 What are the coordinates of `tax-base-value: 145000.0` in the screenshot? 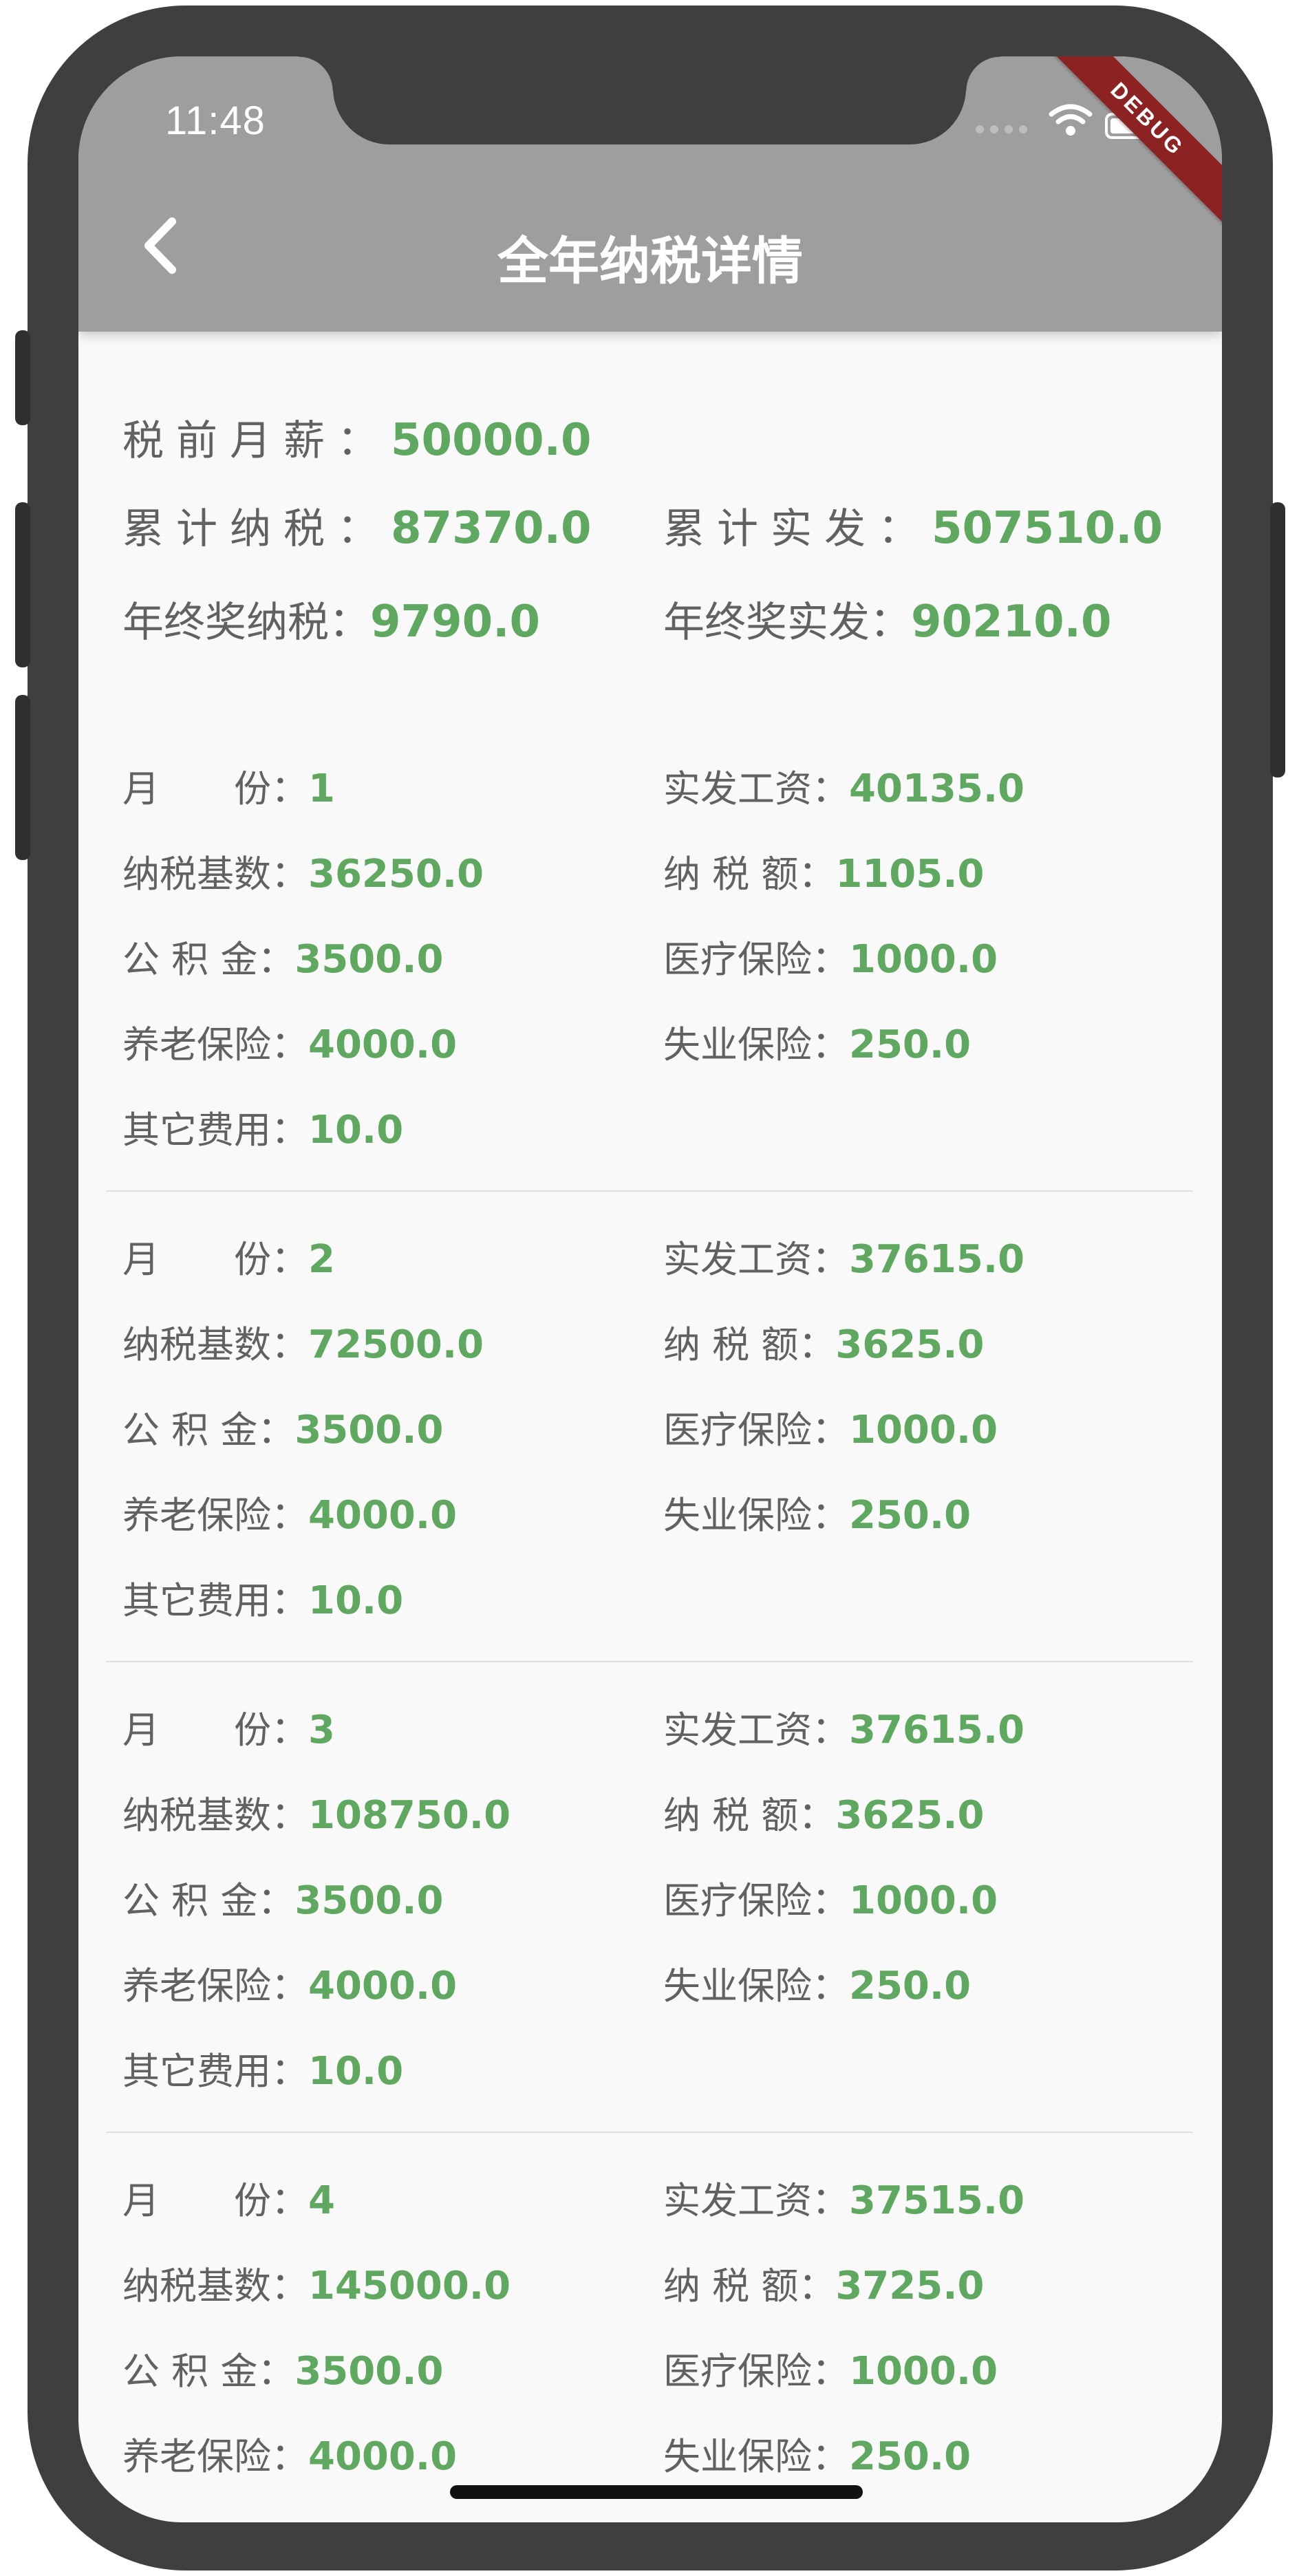 It's located at (409, 2286).